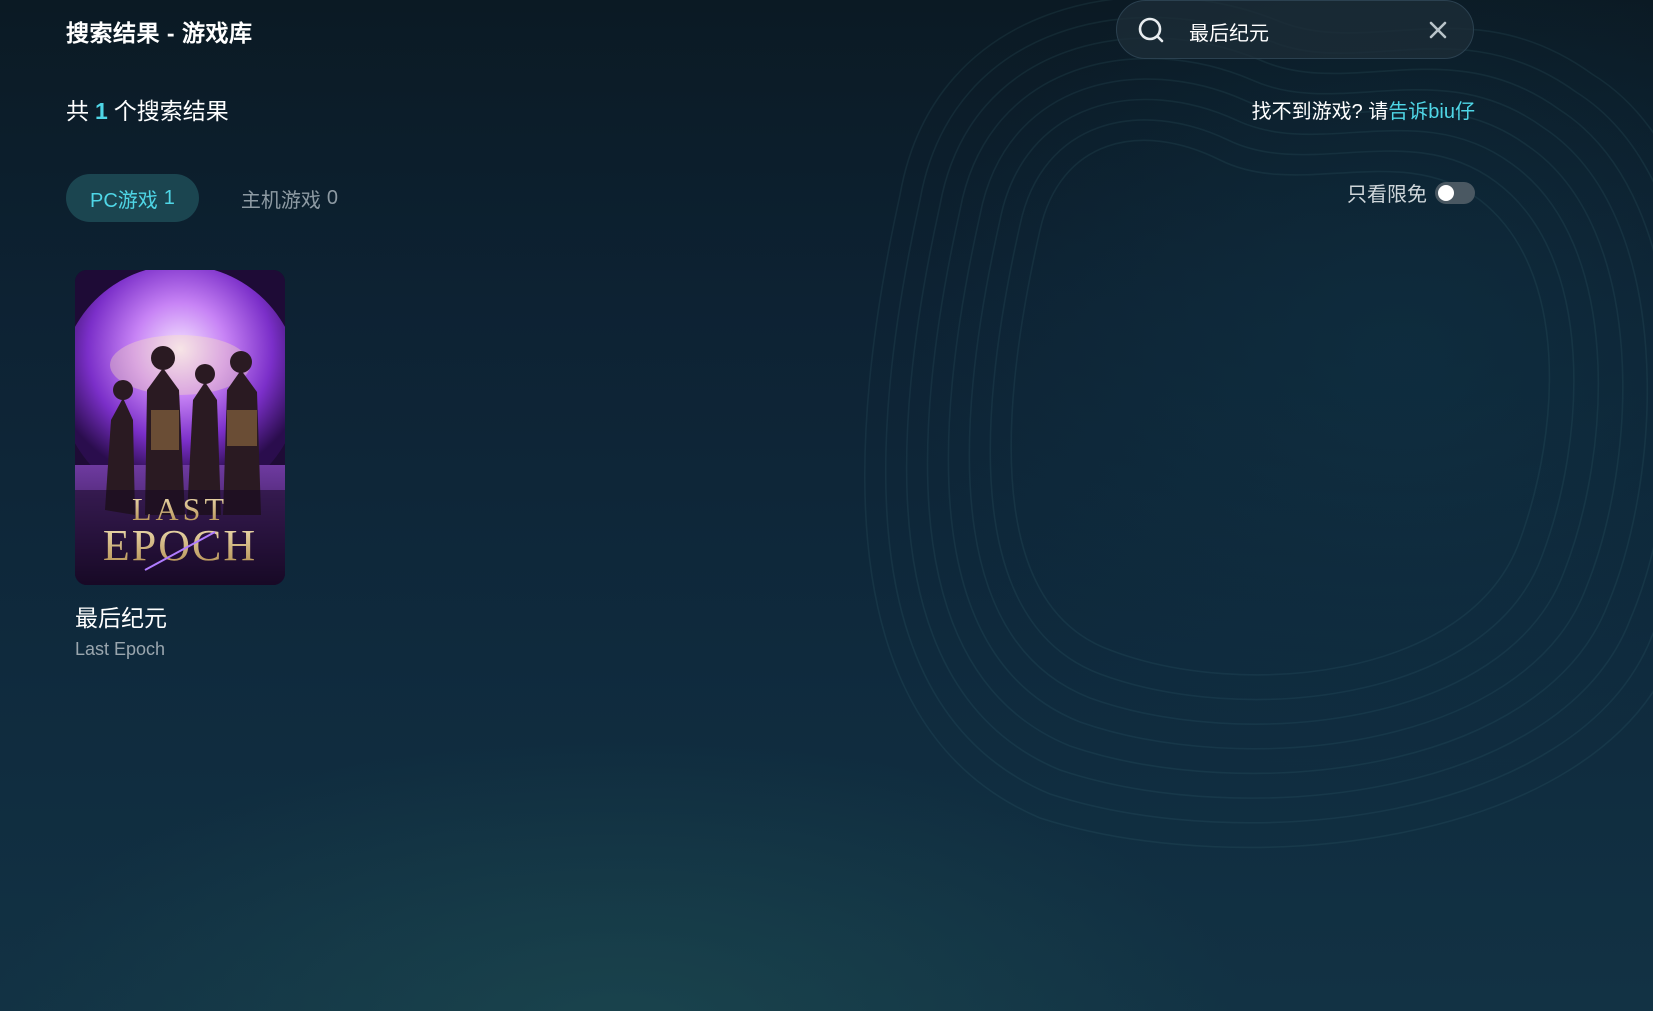 Image resolution: width=1653 pixels, height=1011 pixels. What do you see at coordinates (180, 616) in the screenshot?
I see `game-title: 最后纪元` at bounding box center [180, 616].